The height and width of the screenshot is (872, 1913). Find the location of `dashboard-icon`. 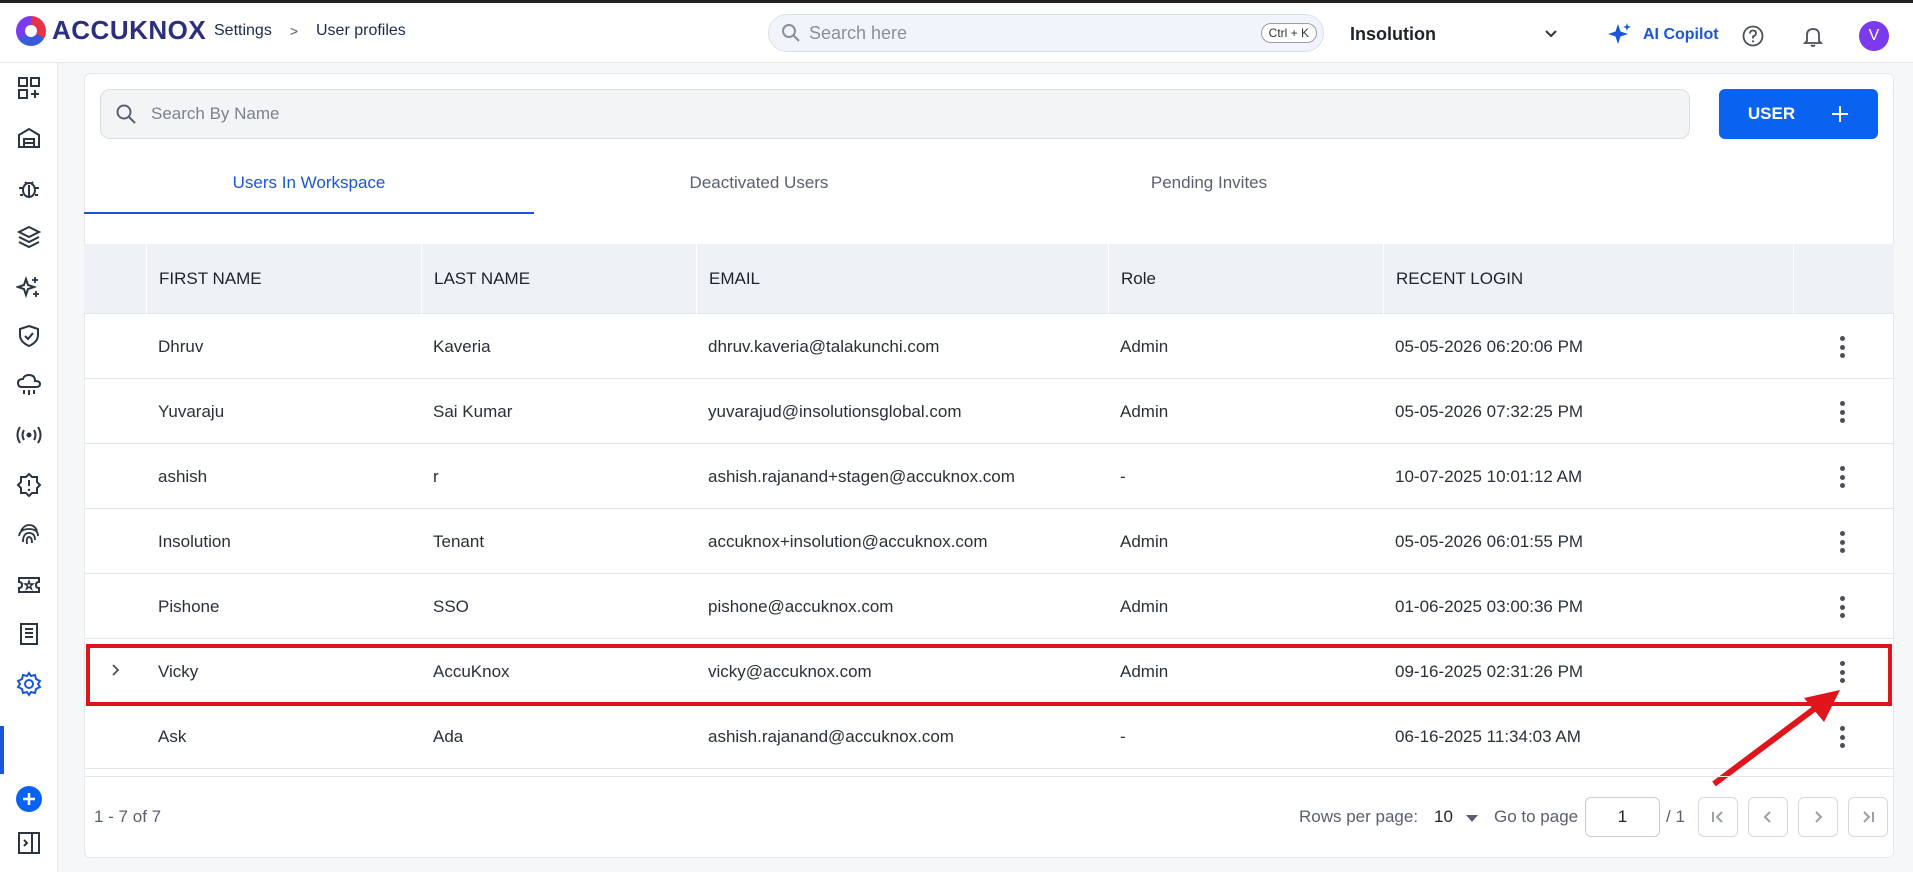

dashboard-icon is located at coordinates (29, 88).